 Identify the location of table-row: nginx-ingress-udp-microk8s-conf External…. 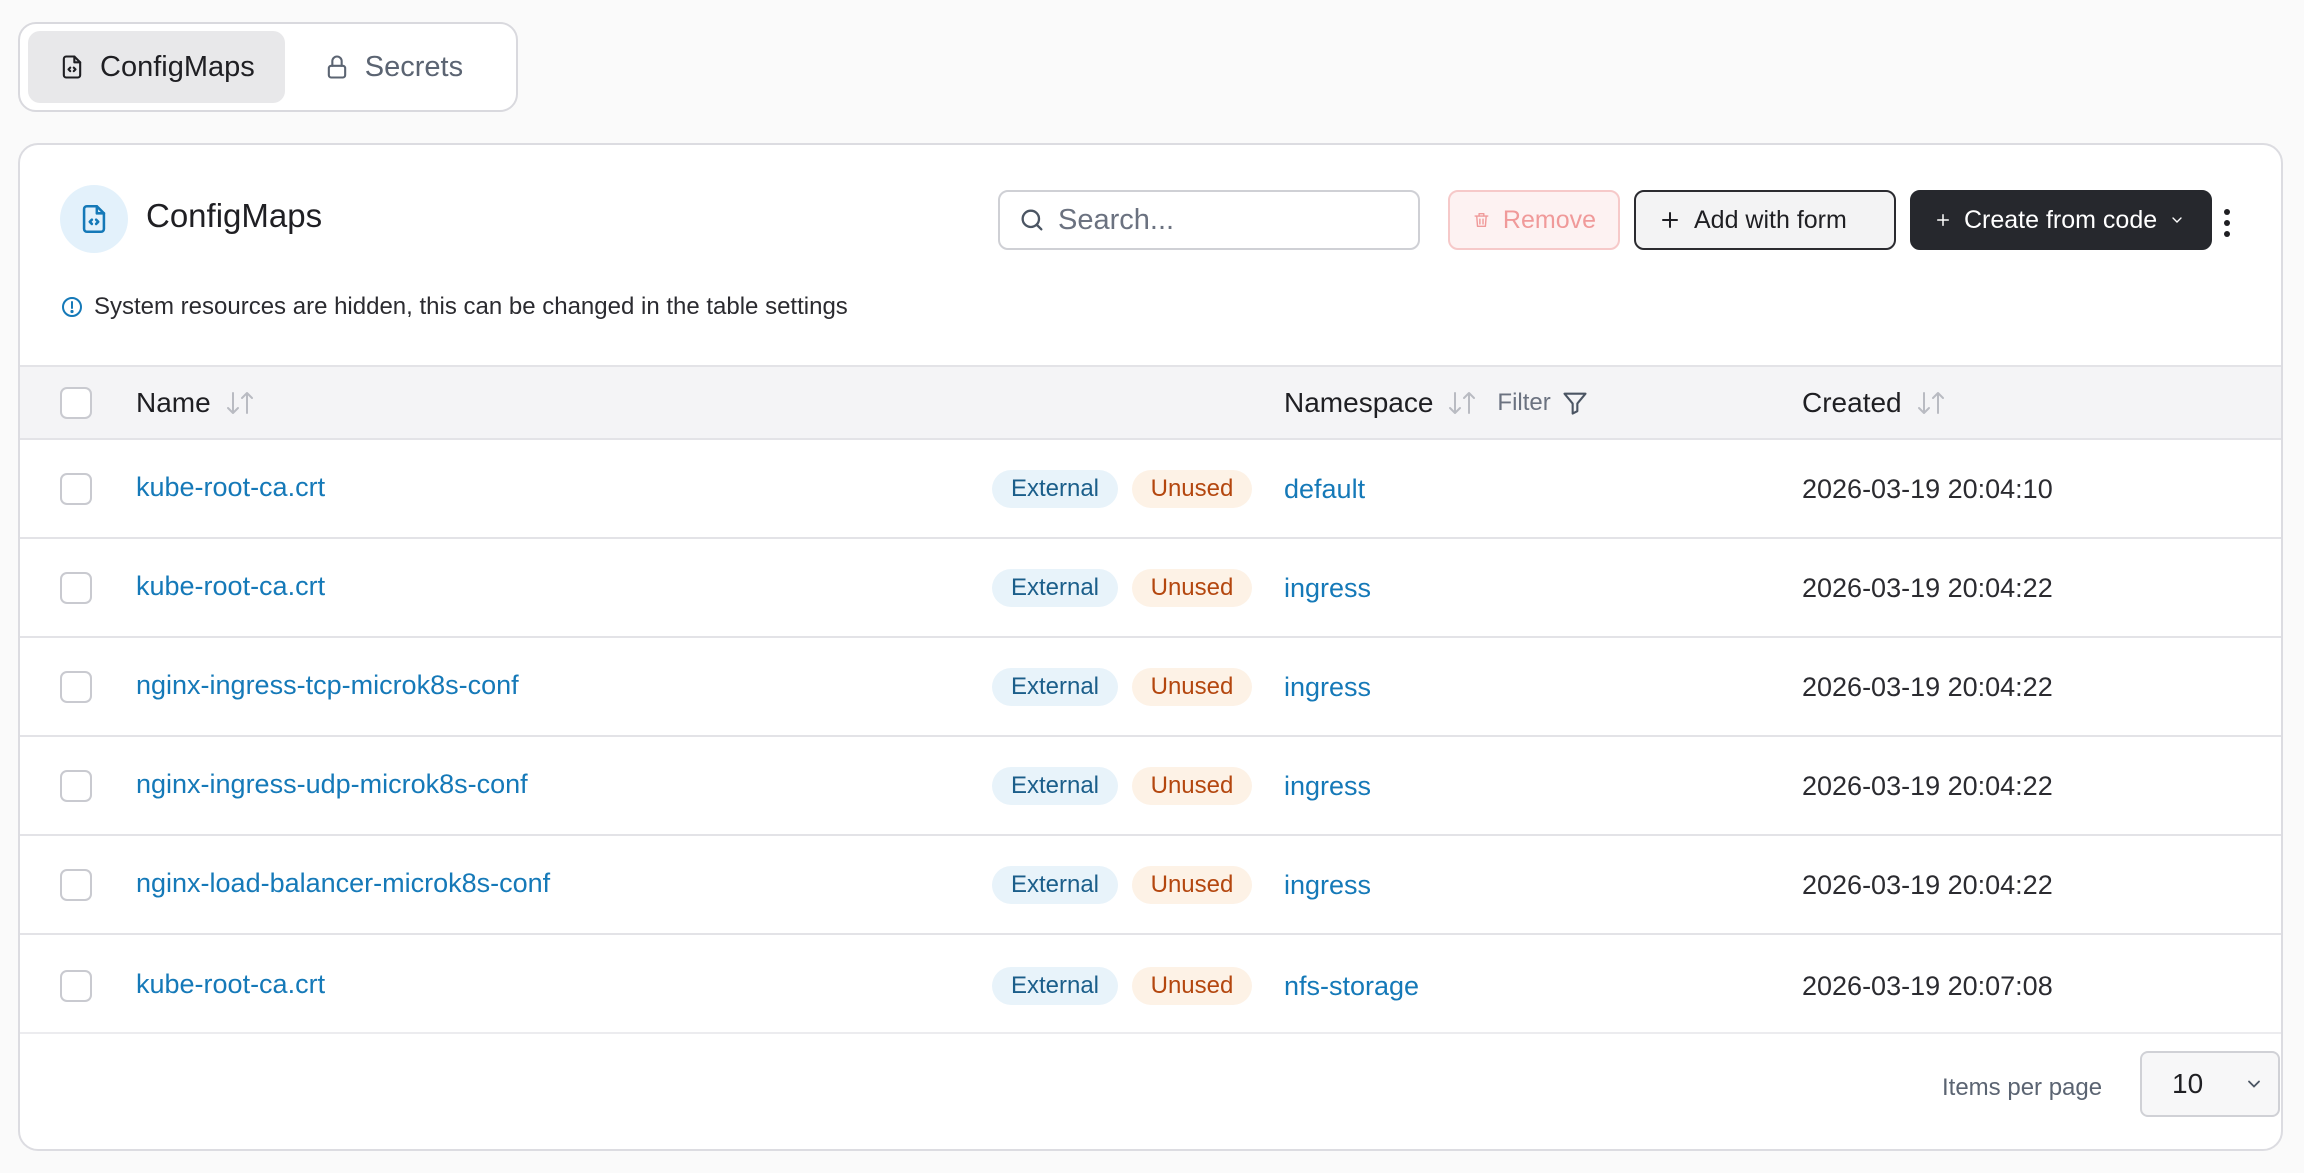
(1150, 786).